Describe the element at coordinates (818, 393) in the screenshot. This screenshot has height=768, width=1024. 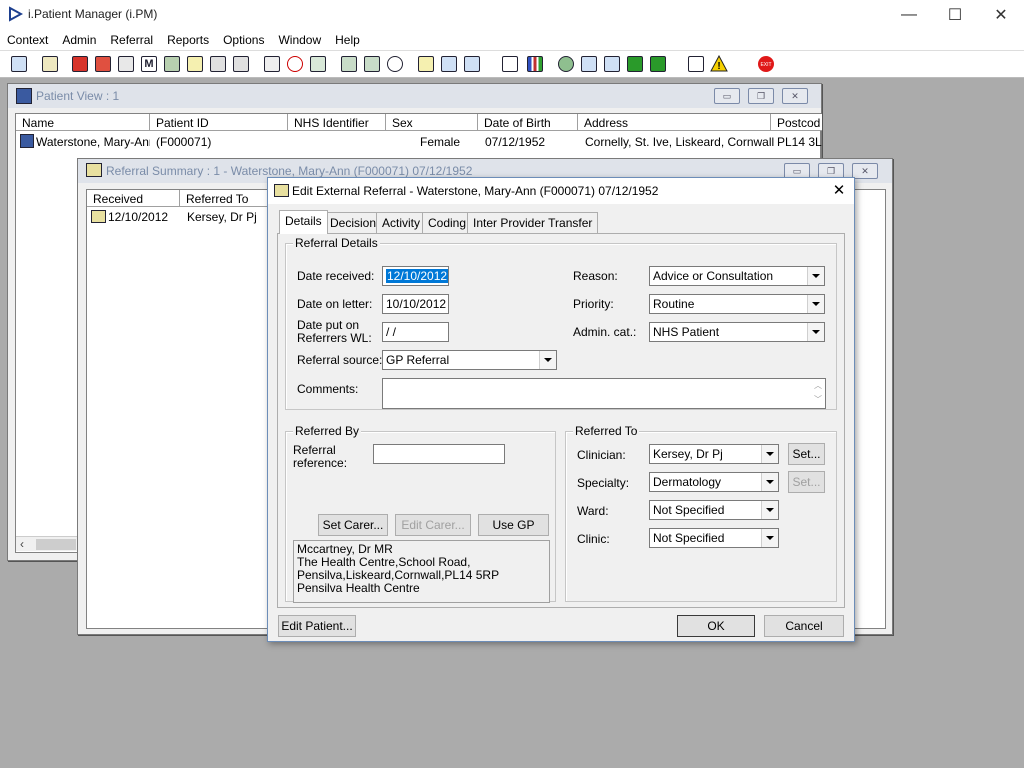
I see `comments-scrollbar: ︿ ﹀` at that location.